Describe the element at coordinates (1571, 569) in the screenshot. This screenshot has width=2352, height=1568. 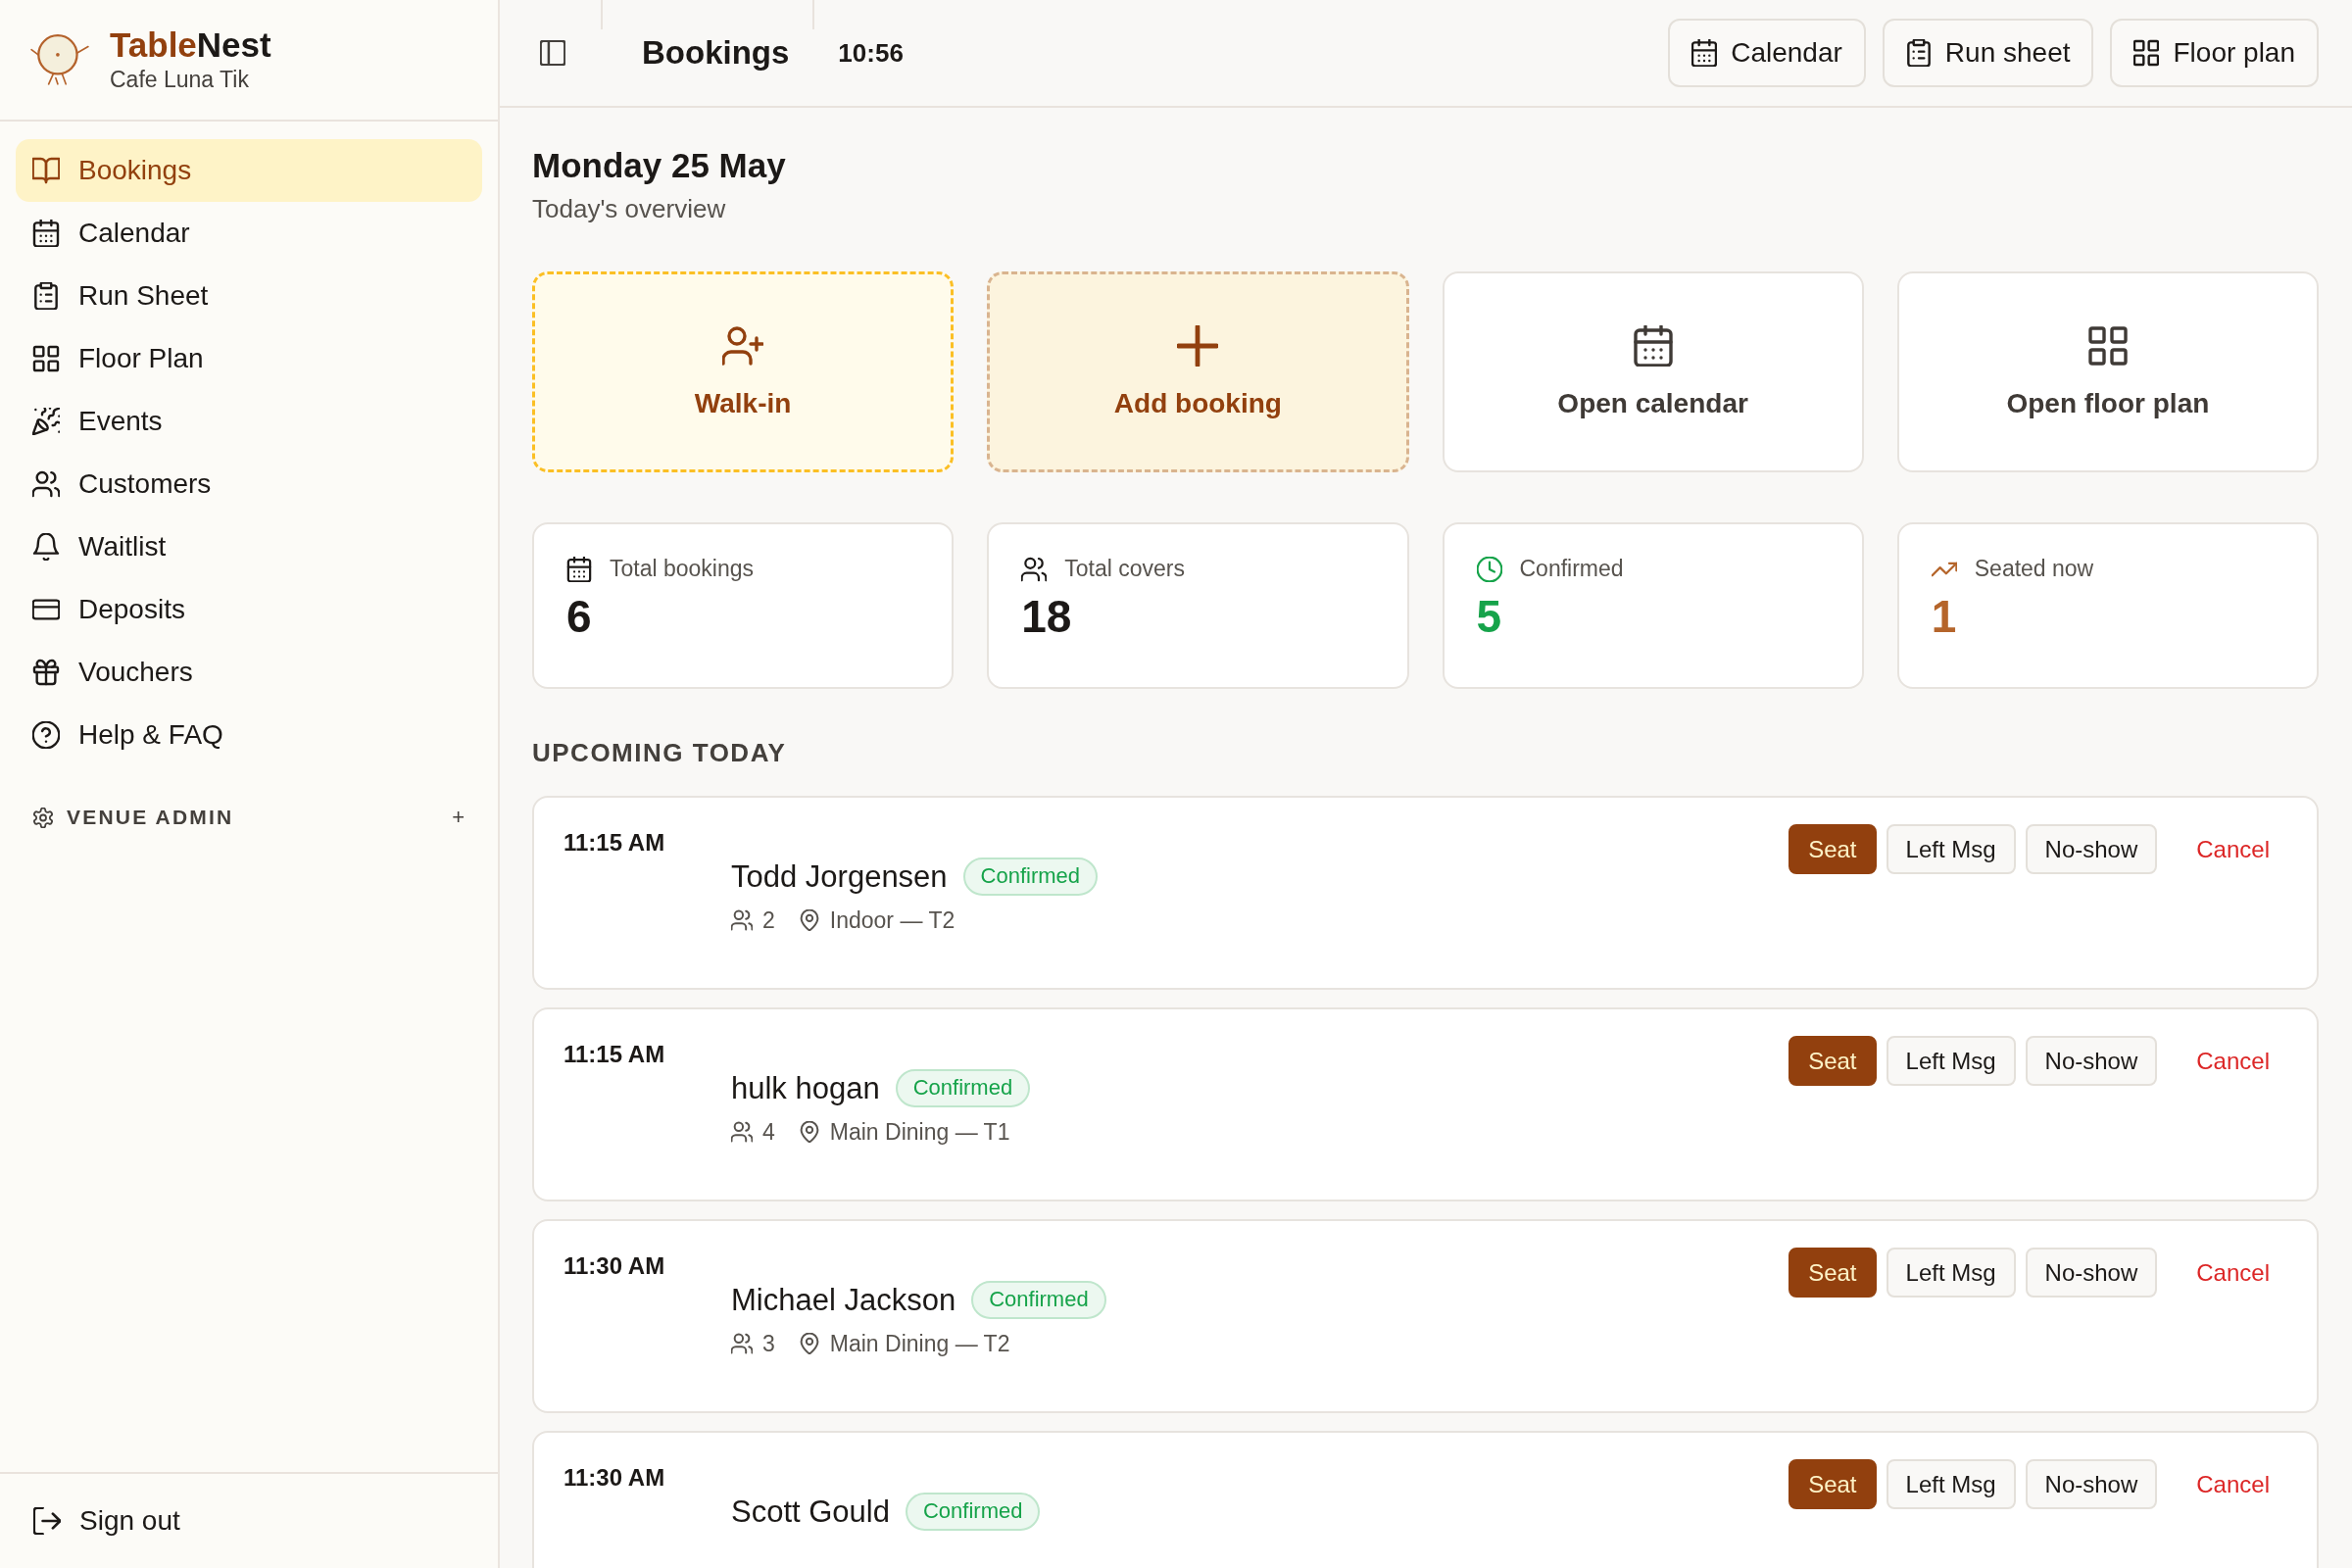
I see `stat-label: Confirmed` at that location.